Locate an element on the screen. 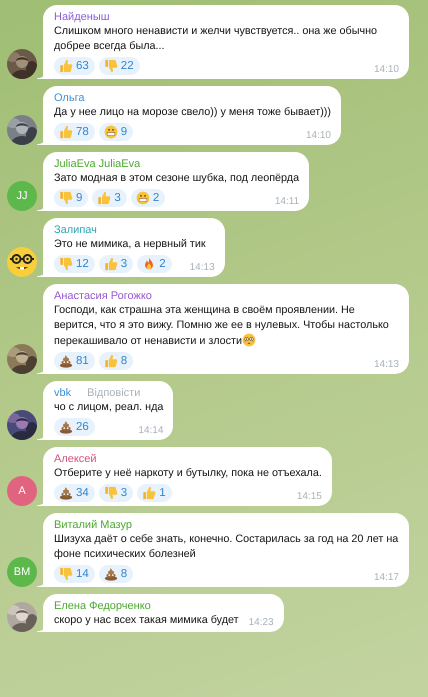  avatar: ВМ is located at coordinates (22, 572).